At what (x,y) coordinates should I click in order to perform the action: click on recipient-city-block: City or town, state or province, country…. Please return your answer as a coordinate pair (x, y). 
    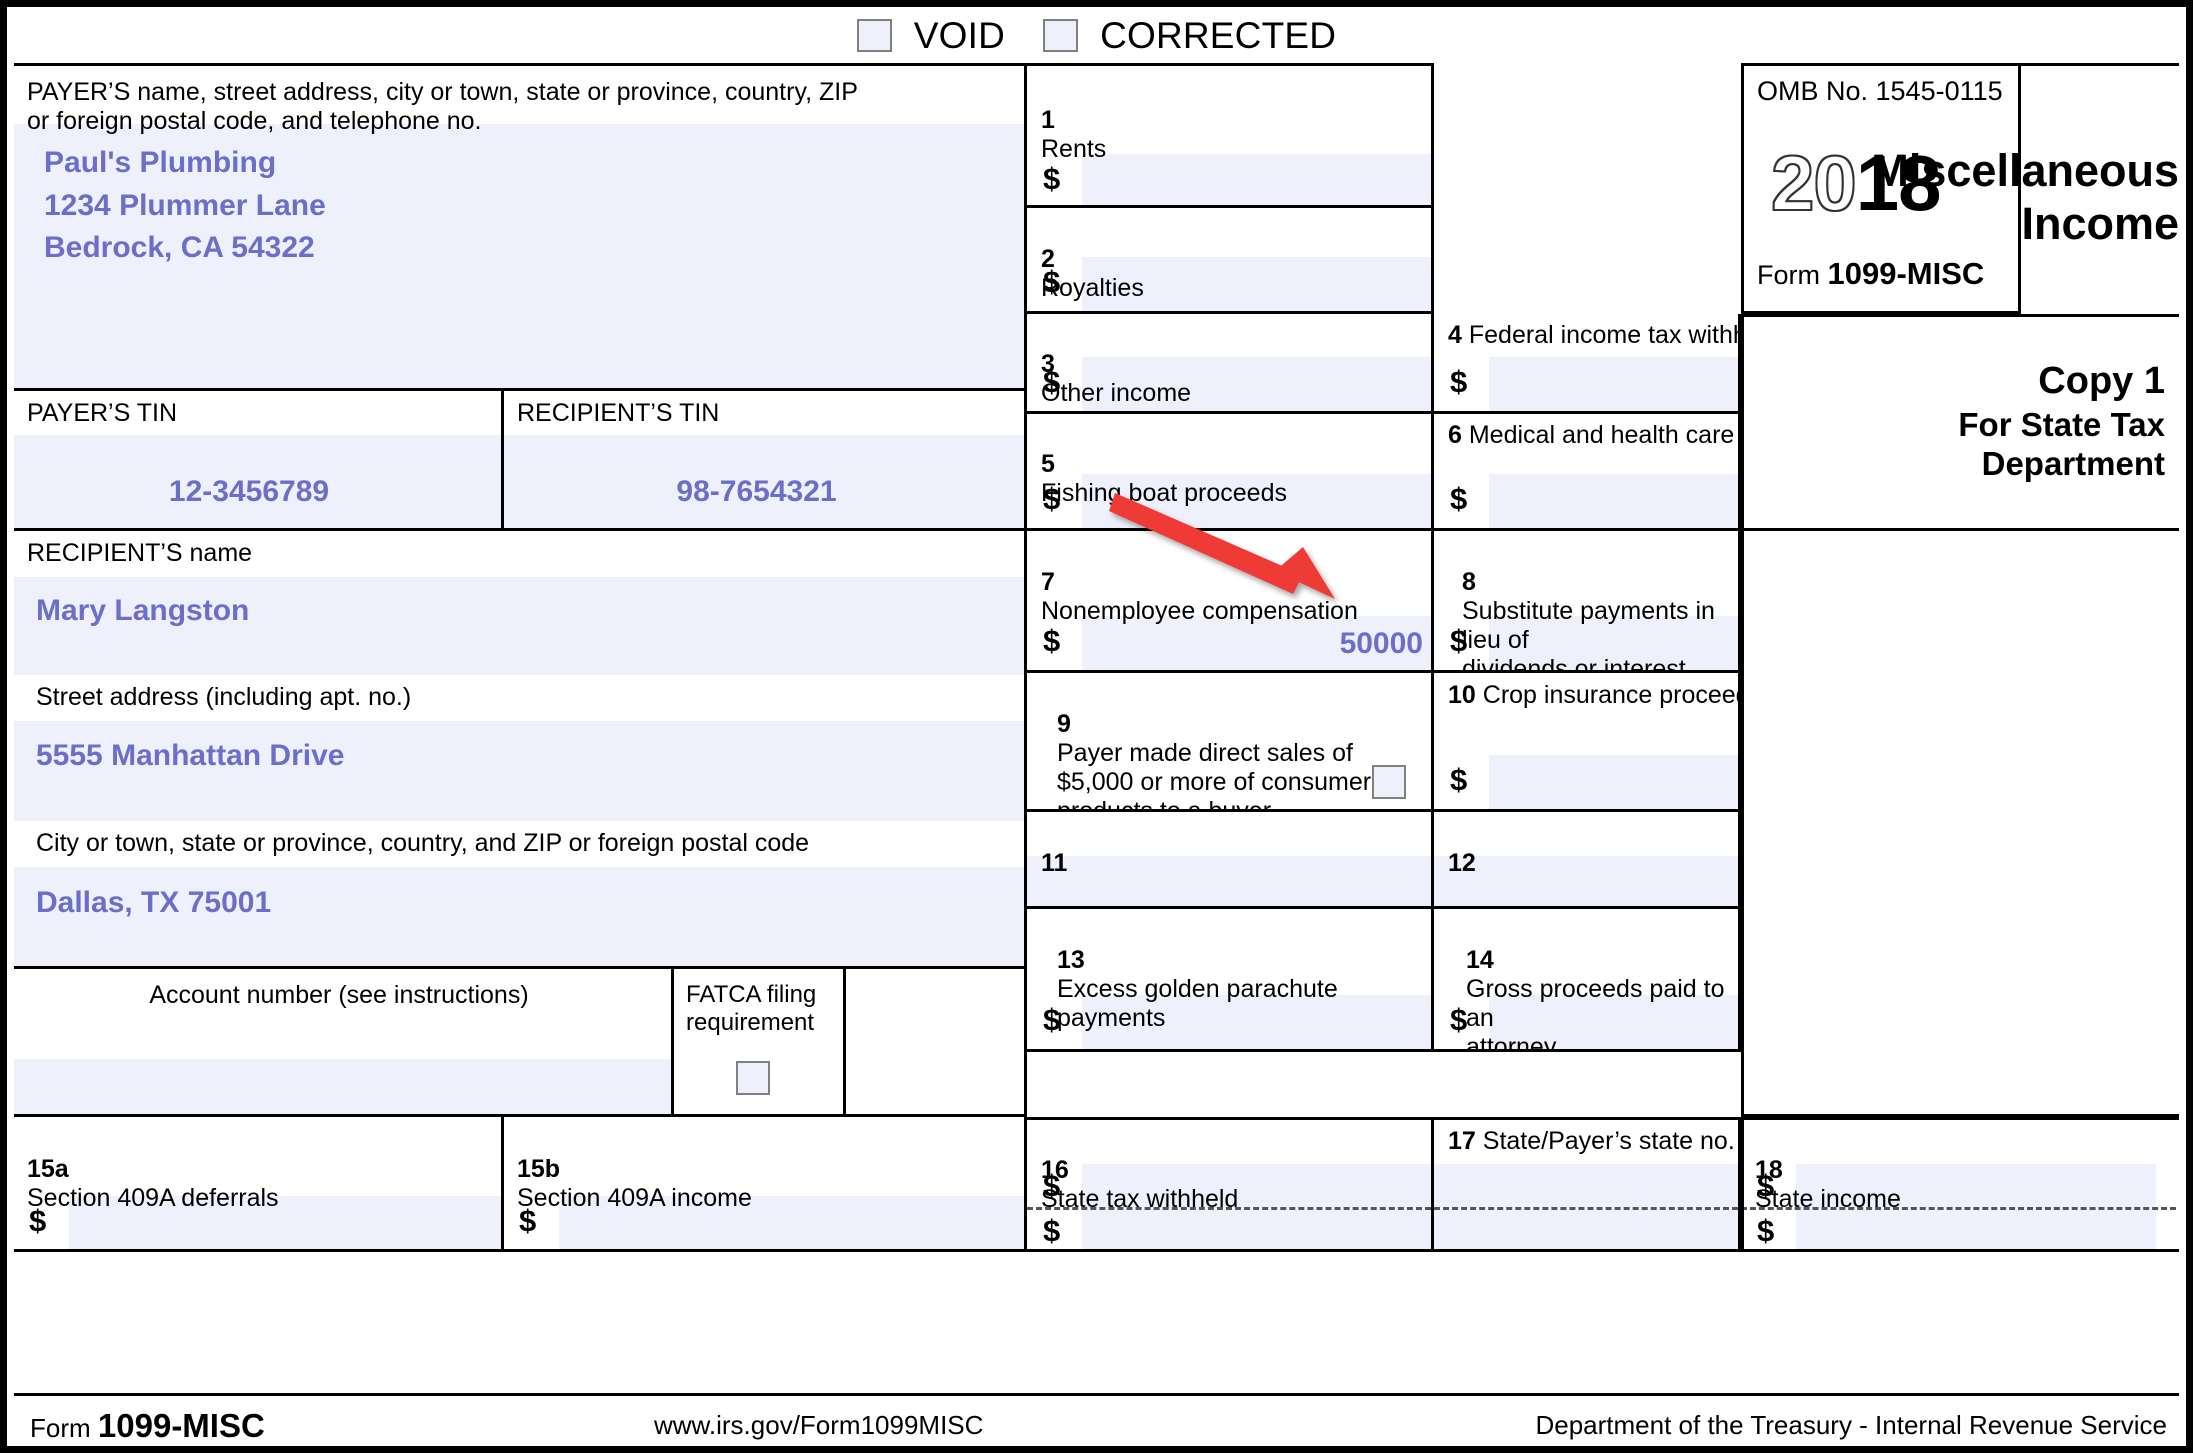
    Looking at the image, I should click on (520, 895).